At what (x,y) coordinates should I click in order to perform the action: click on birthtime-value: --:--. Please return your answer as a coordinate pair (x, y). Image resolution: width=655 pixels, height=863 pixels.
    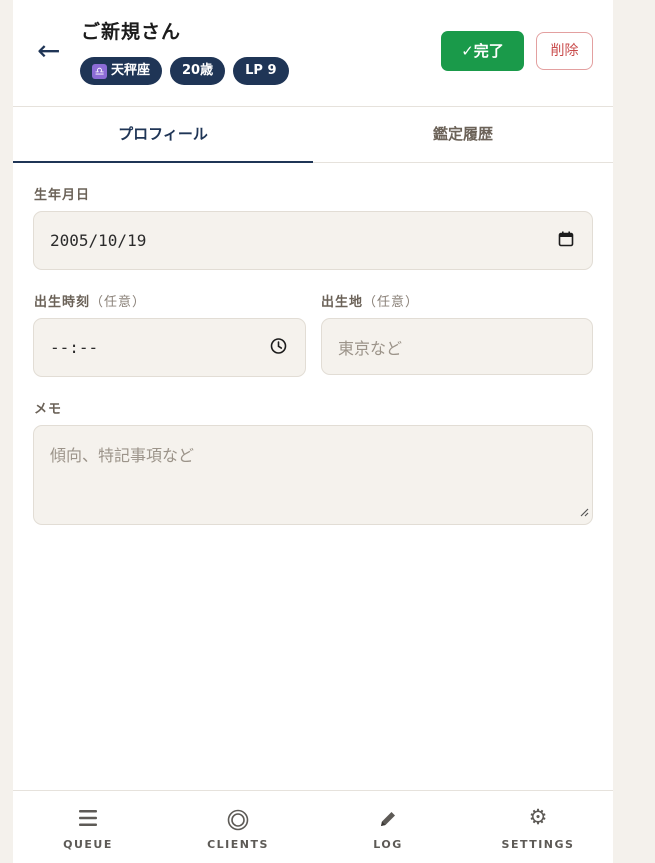
    Looking at the image, I should click on (74, 347).